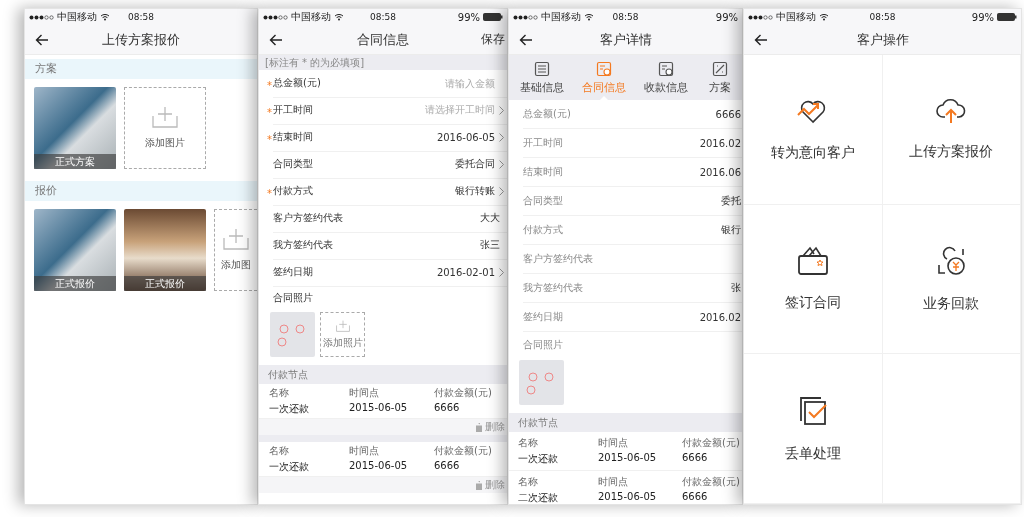 Image resolution: width=1024 pixels, height=517 pixels. I want to click on action-tile: 丢单处理, so click(813, 429).